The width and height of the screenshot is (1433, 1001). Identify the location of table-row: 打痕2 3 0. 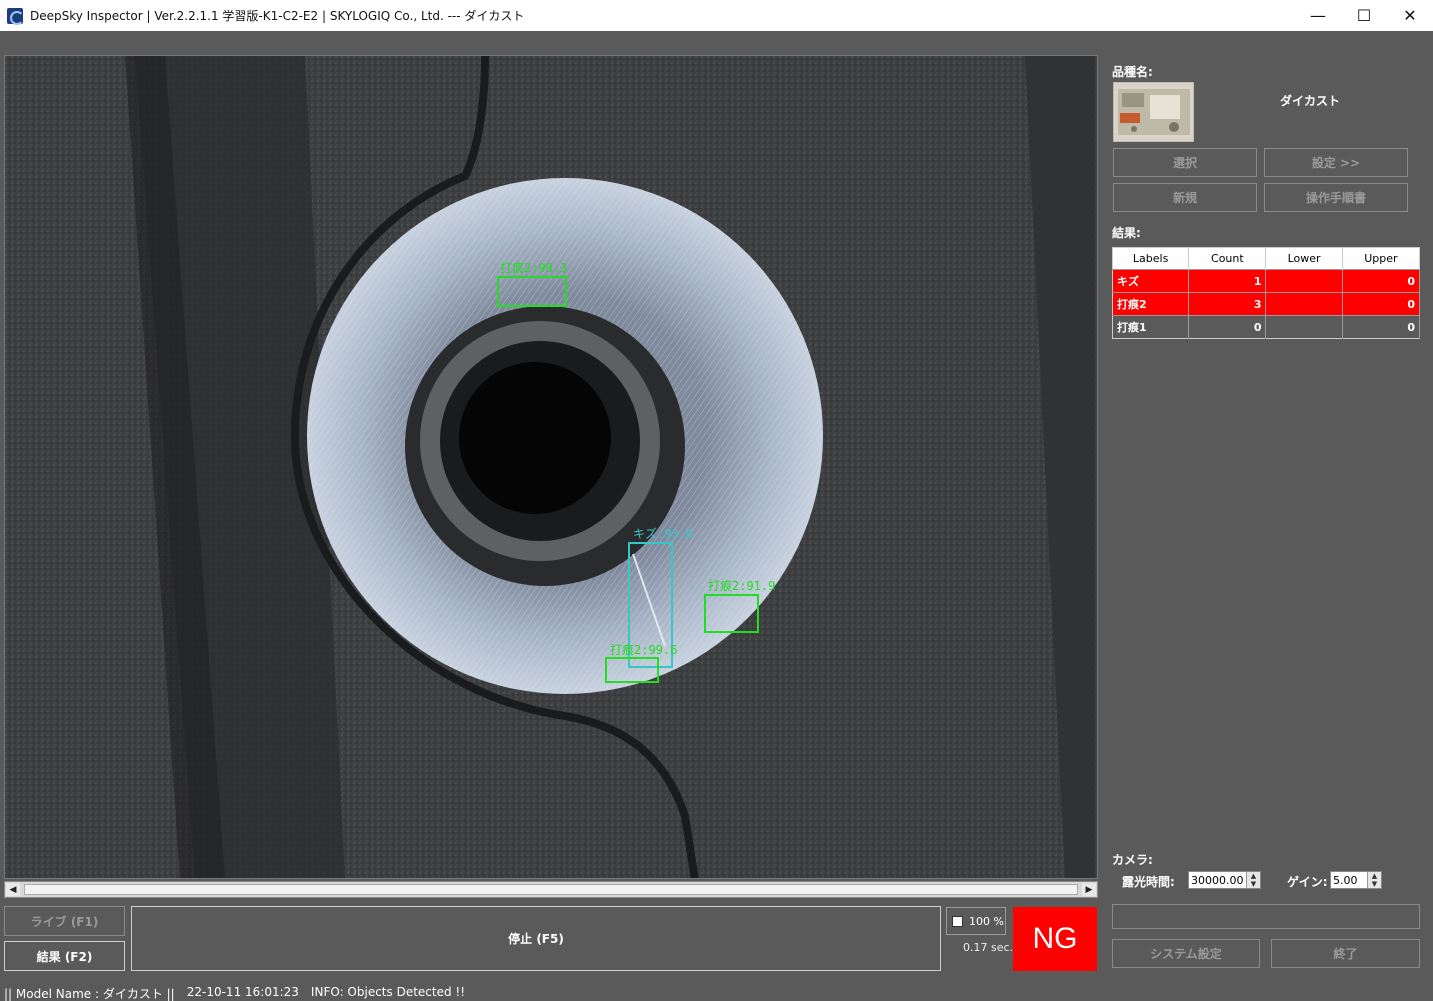
(1266, 304).